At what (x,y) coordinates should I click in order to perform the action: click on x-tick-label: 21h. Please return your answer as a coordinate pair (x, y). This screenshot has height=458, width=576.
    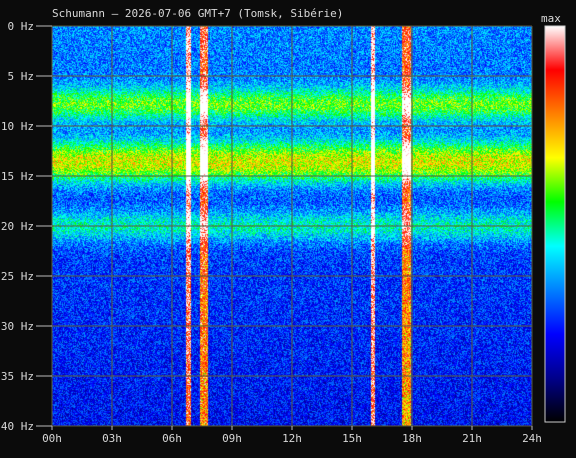
    Looking at the image, I should click on (472, 438).